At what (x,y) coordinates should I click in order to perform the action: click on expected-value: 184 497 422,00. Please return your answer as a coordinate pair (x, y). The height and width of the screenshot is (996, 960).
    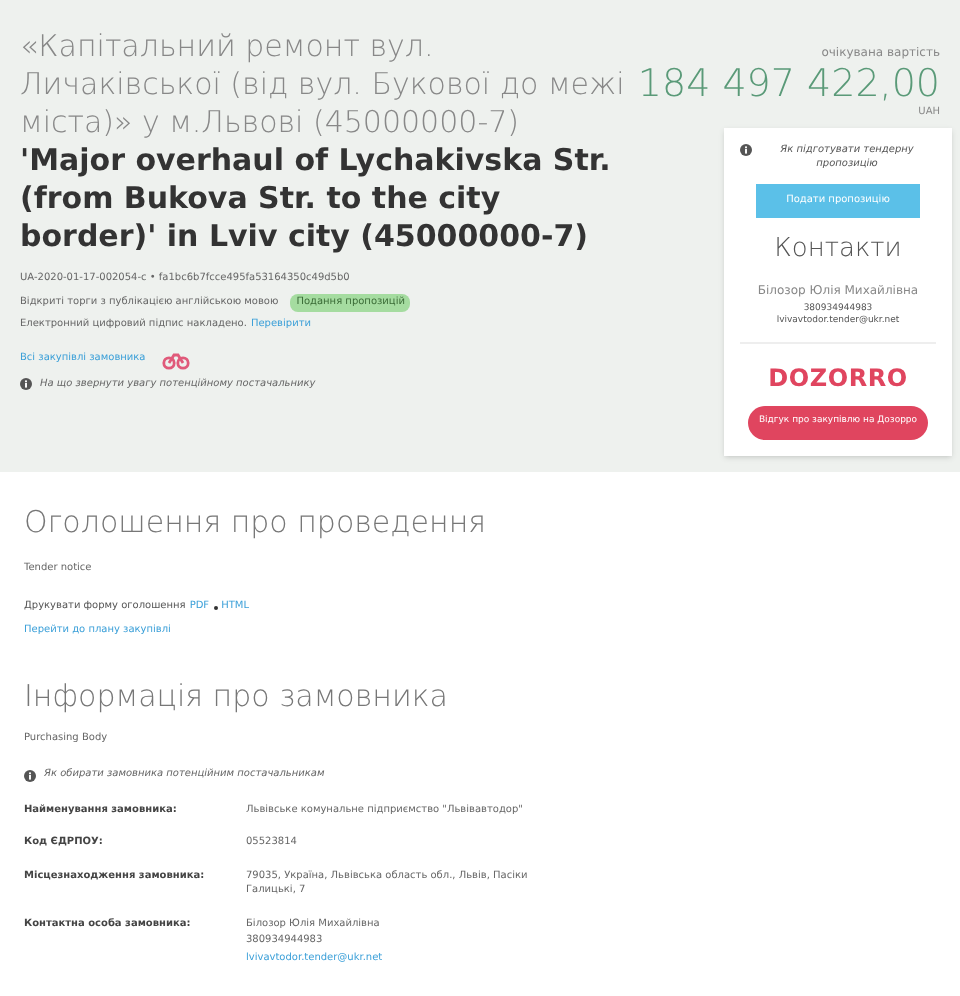
    Looking at the image, I should click on (788, 84).